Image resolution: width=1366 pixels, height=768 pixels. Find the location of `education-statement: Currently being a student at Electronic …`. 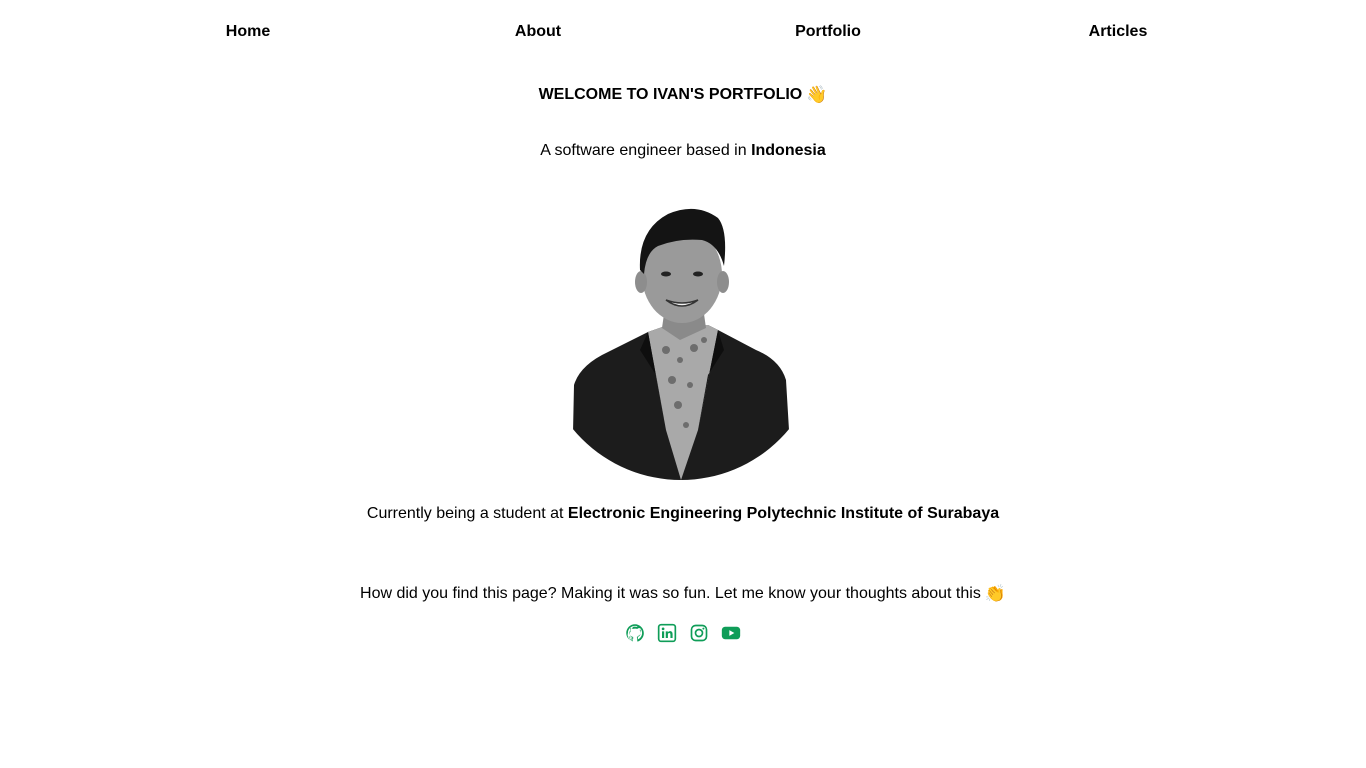

education-statement: Currently being a student at Electronic … is located at coordinates (683, 514).